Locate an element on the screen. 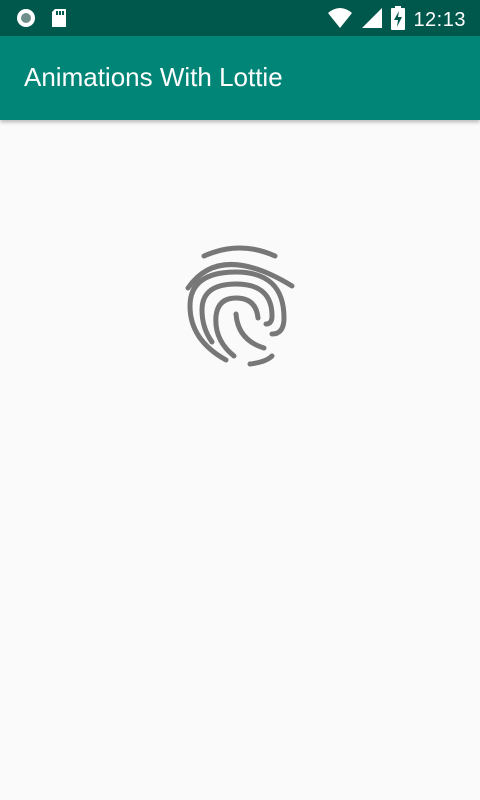 The width and height of the screenshot is (480, 800). cell-signal-icon is located at coordinates (372, 20).